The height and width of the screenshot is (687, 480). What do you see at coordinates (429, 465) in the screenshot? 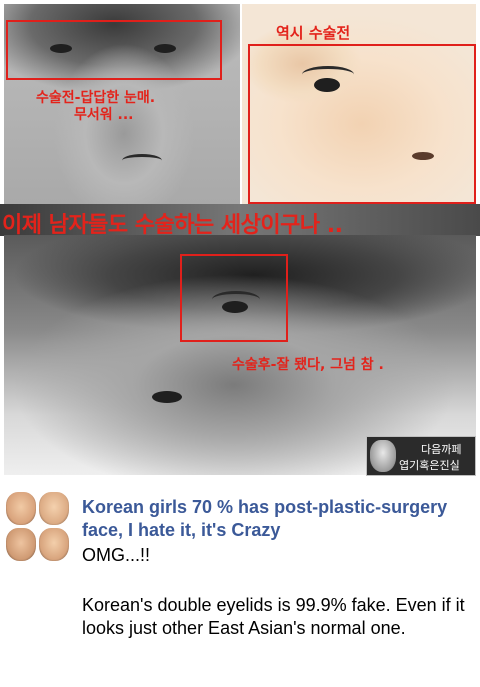
I see `watermark-line2: 엽기혹은진실` at bounding box center [429, 465].